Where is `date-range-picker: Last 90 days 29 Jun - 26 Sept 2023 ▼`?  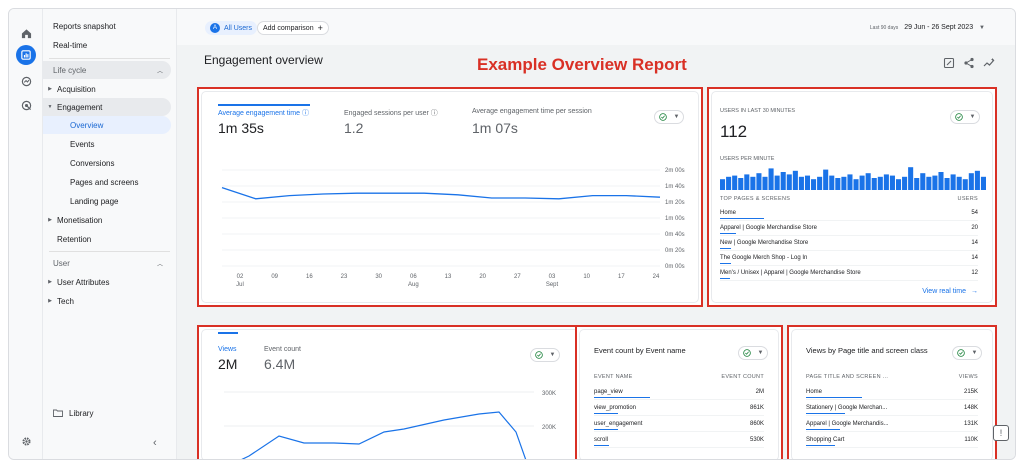
date-range-picker: Last 90 days 29 Jun - 26 Sept 2023 ▼ is located at coordinates (927, 27).